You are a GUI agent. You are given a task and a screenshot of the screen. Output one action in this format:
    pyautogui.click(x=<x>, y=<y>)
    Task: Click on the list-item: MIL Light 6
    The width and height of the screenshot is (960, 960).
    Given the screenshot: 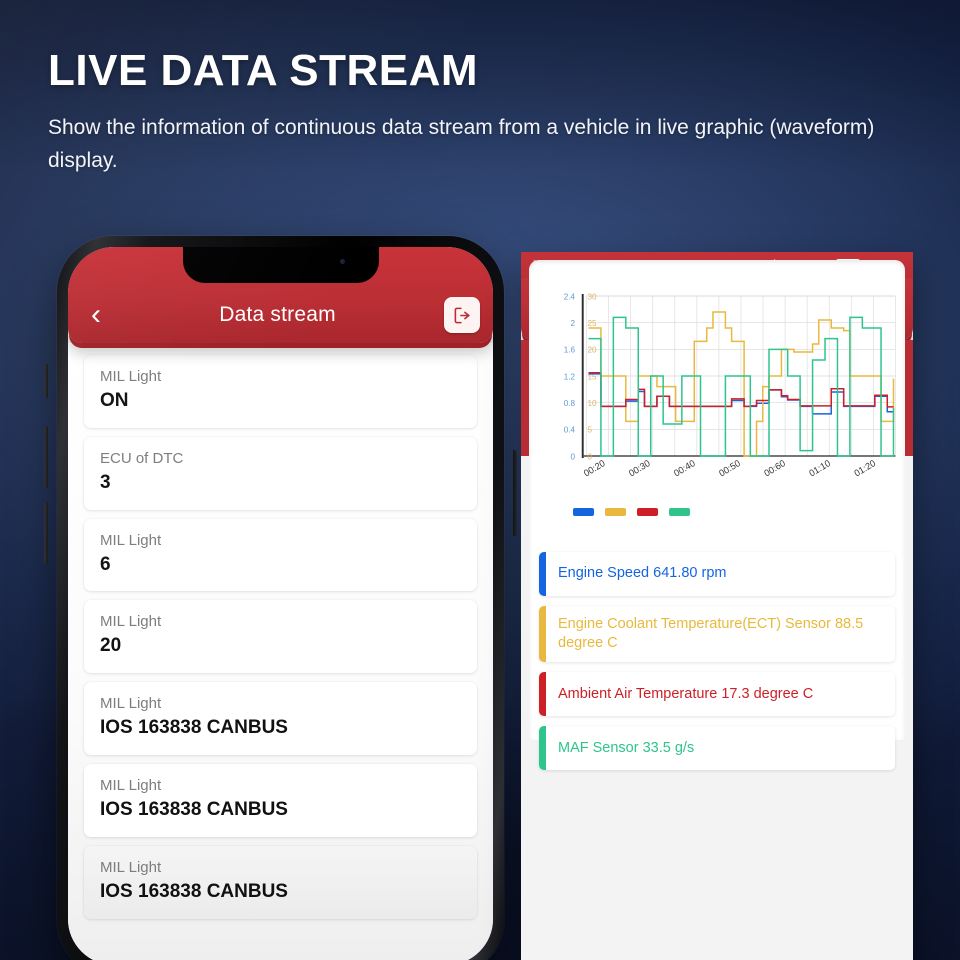 What is the action you would take?
    pyautogui.click(x=280, y=555)
    